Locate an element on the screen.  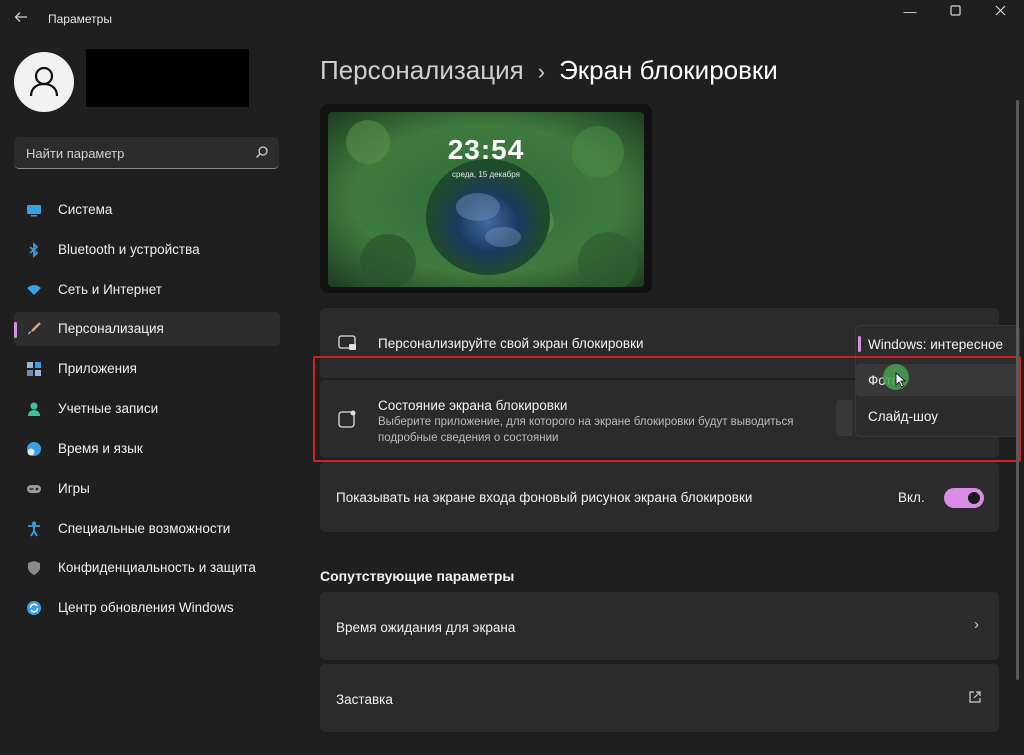
sidebar-item-privacy: Конфиденциальность и защита is located at coordinates (147, 568).